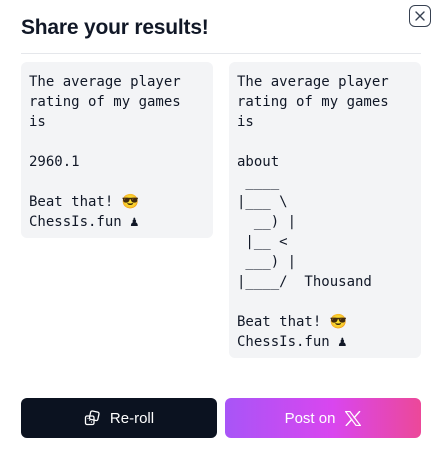  Describe the element at coordinates (353, 418) in the screenshot. I see `x-logo-icon` at that location.